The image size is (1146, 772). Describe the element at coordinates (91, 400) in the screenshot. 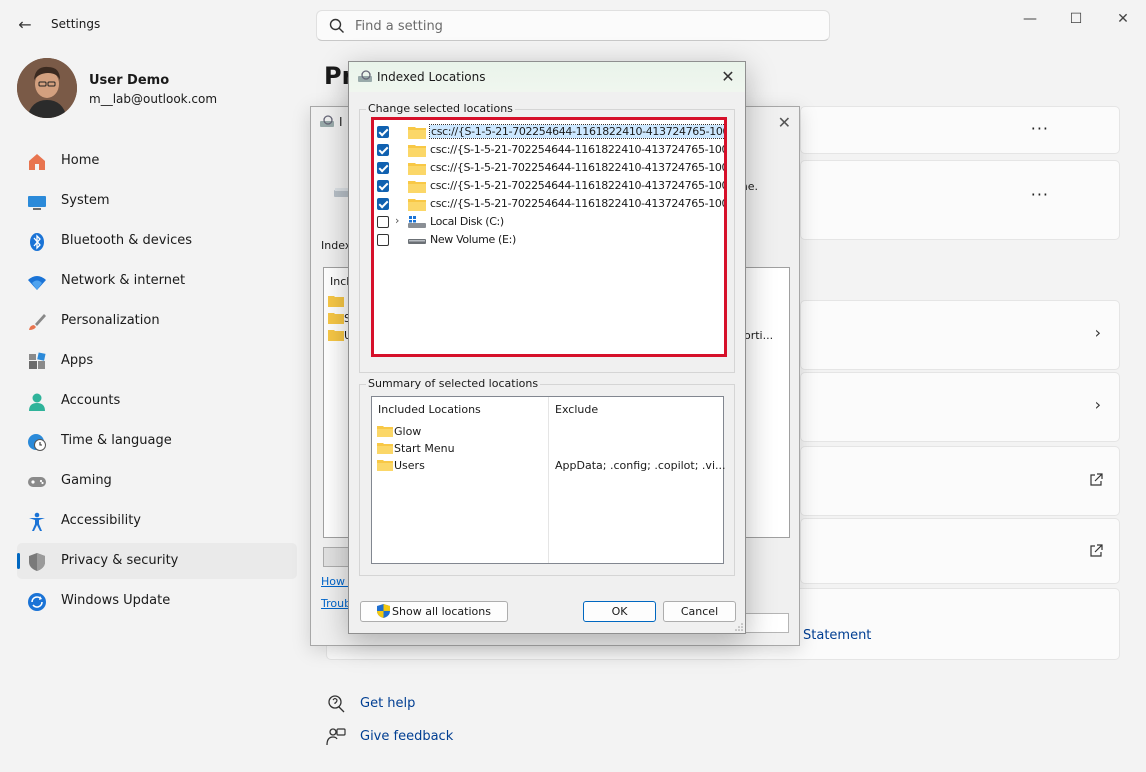

I see `sidebar-item-label: Accounts` at that location.